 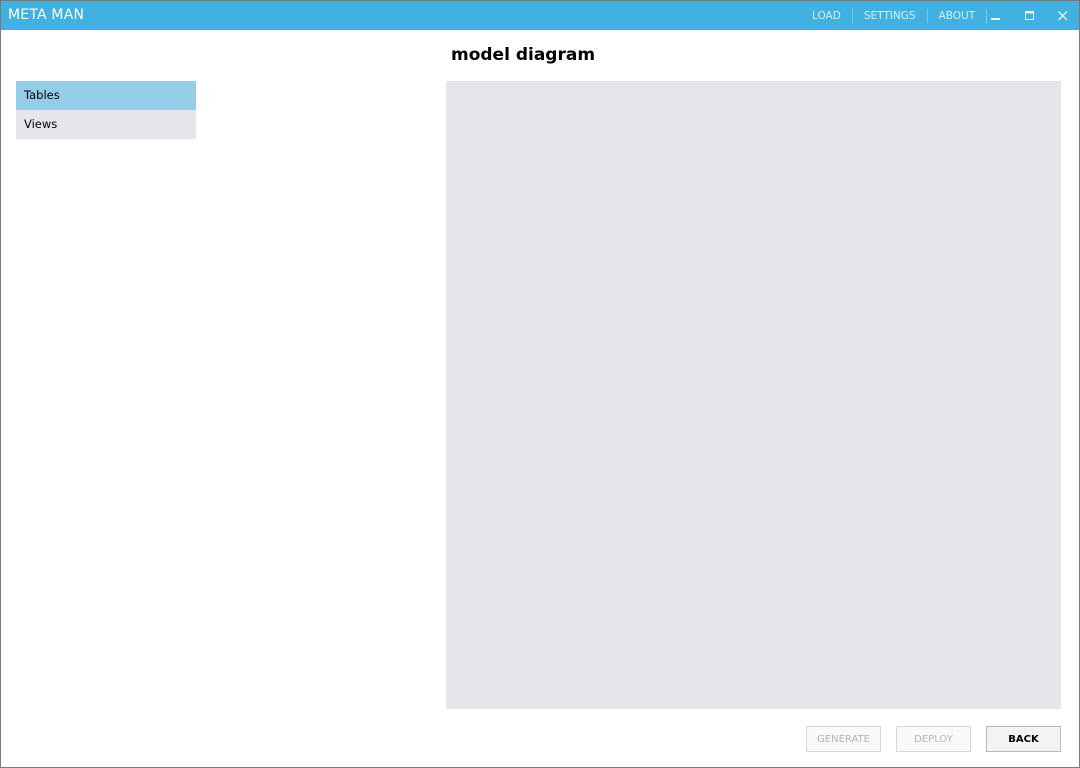 I want to click on list-item-tables: Tables, so click(x=106, y=95).